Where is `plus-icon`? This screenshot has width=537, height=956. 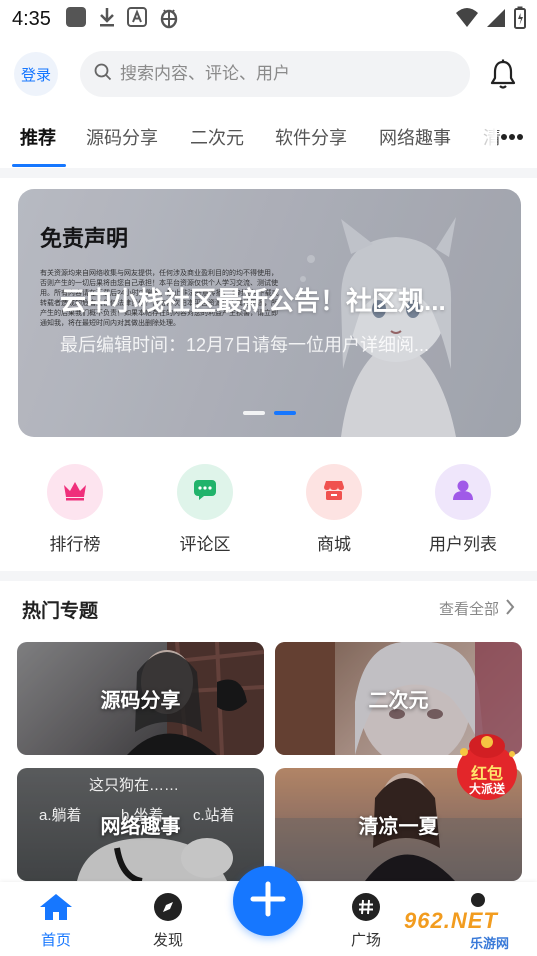
plus-icon is located at coordinates (268, 901).